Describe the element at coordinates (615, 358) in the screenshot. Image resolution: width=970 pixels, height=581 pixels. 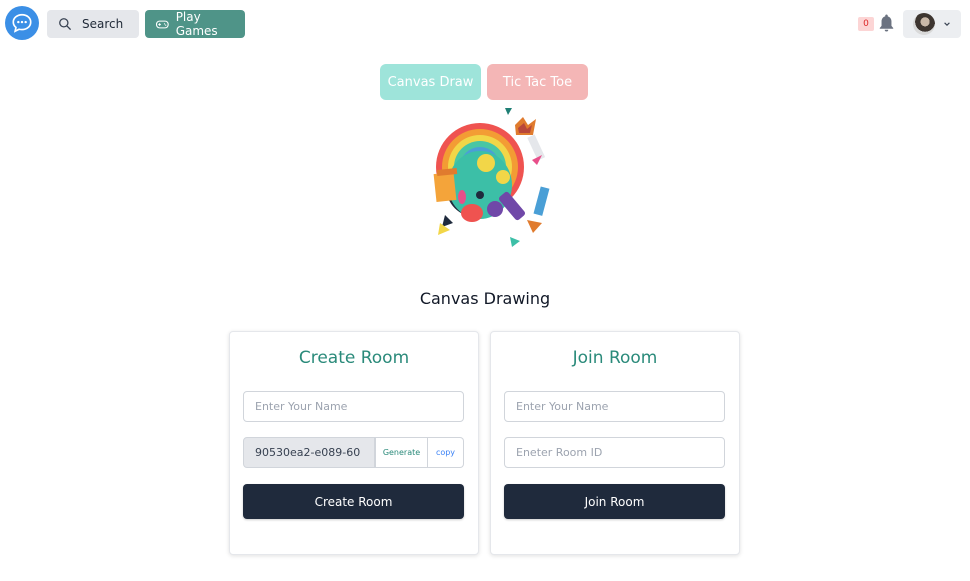
I see `join-room-title: Join Room` at that location.